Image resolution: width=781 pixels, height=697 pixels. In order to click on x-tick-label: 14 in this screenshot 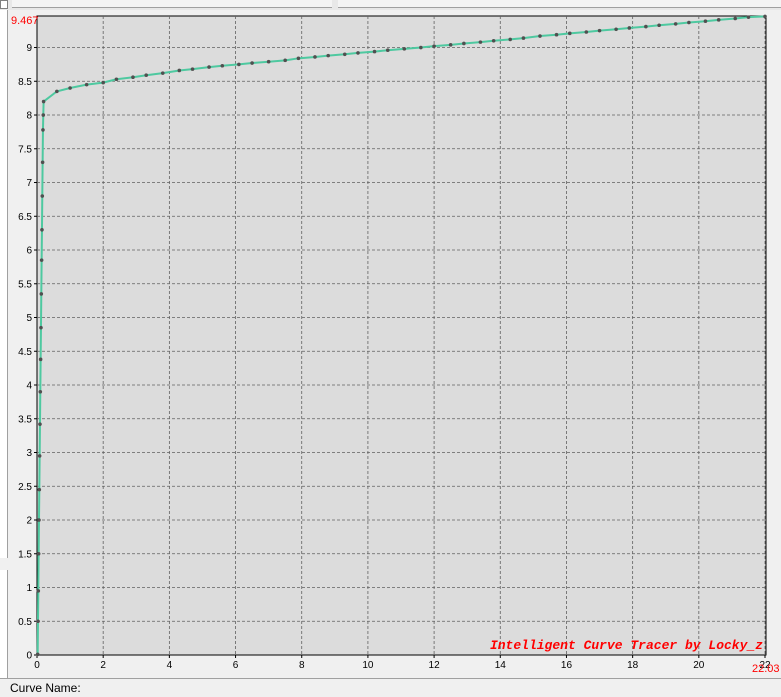, I will do `click(501, 665)`.